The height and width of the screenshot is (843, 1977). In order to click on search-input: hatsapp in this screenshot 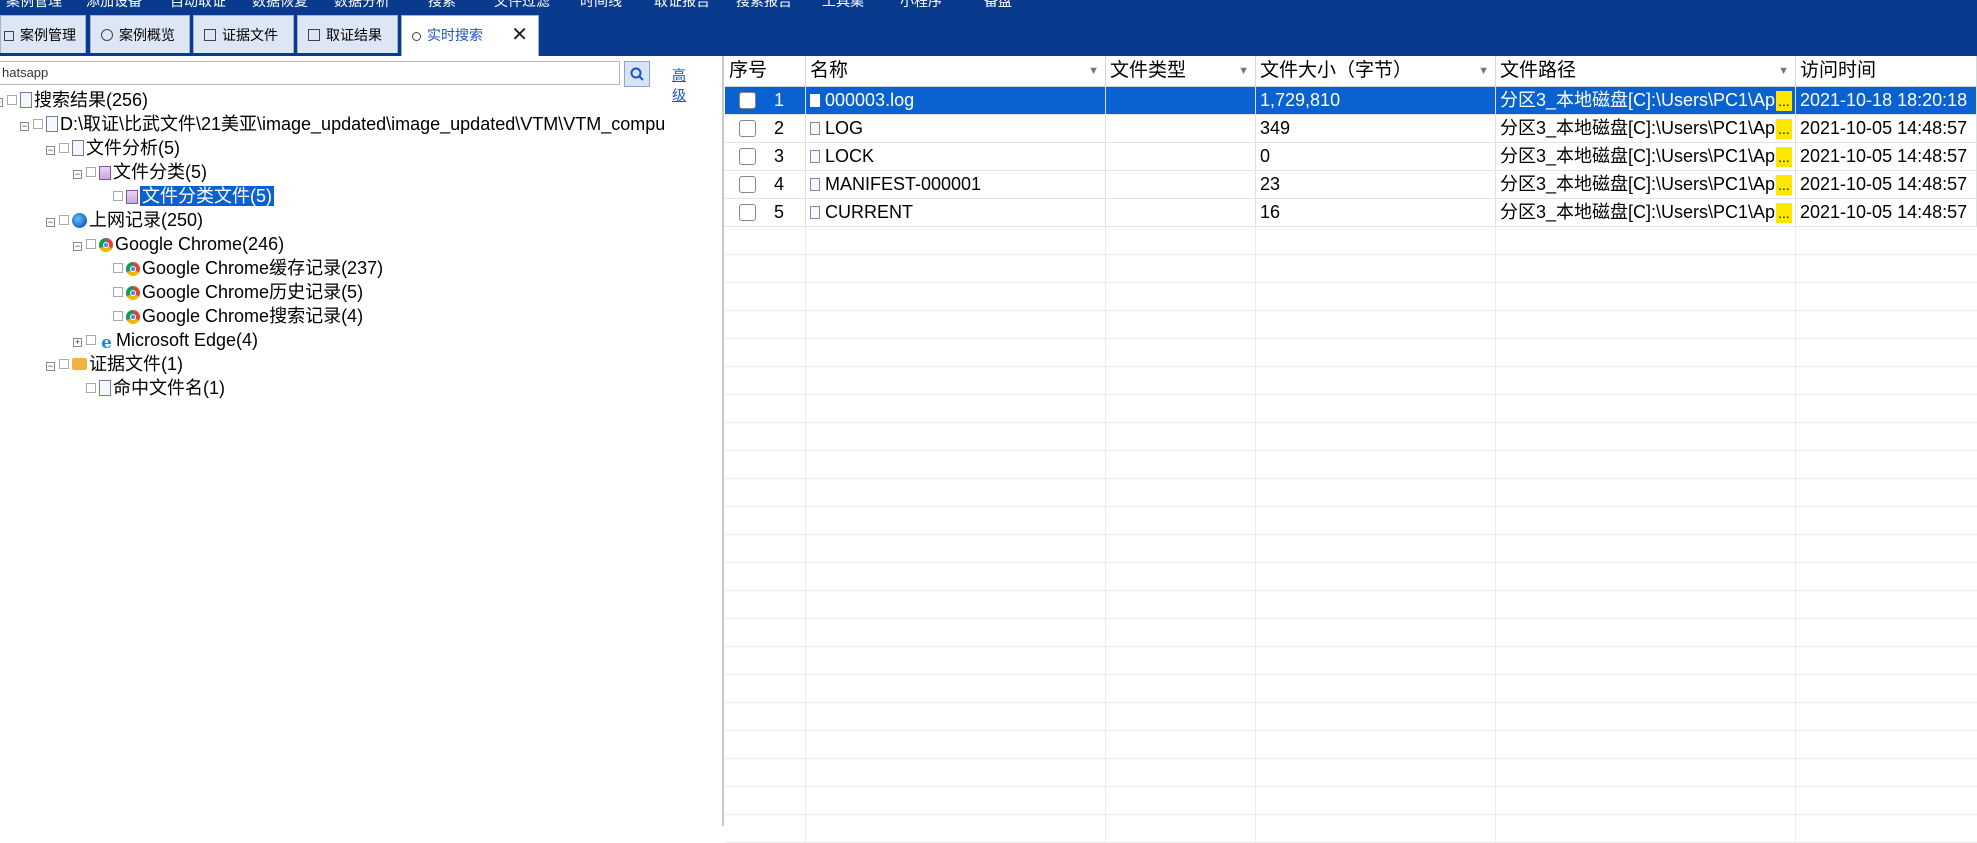, I will do `click(310, 73)`.